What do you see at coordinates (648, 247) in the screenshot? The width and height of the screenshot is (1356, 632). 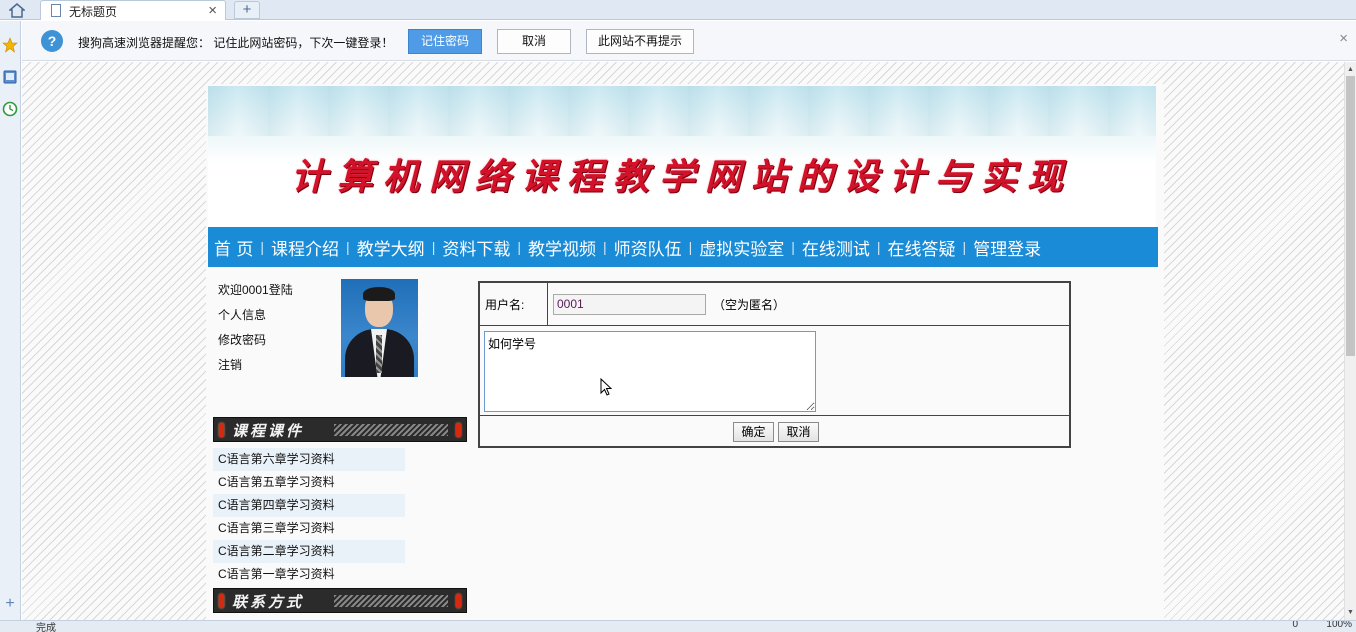 I see `nav-item-faculty: 师资队伍` at bounding box center [648, 247].